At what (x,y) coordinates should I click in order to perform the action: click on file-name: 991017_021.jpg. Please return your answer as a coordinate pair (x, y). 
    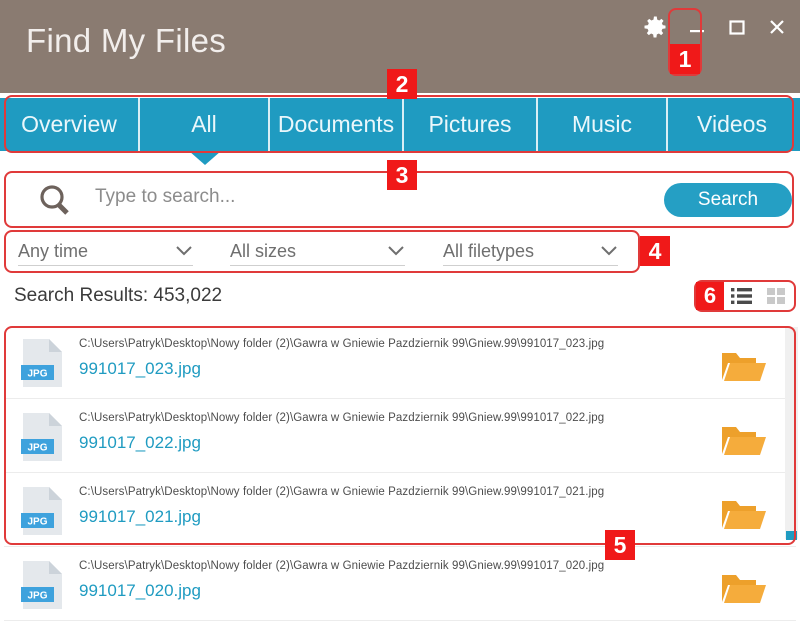
    Looking at the image, I should click on (374, 517).